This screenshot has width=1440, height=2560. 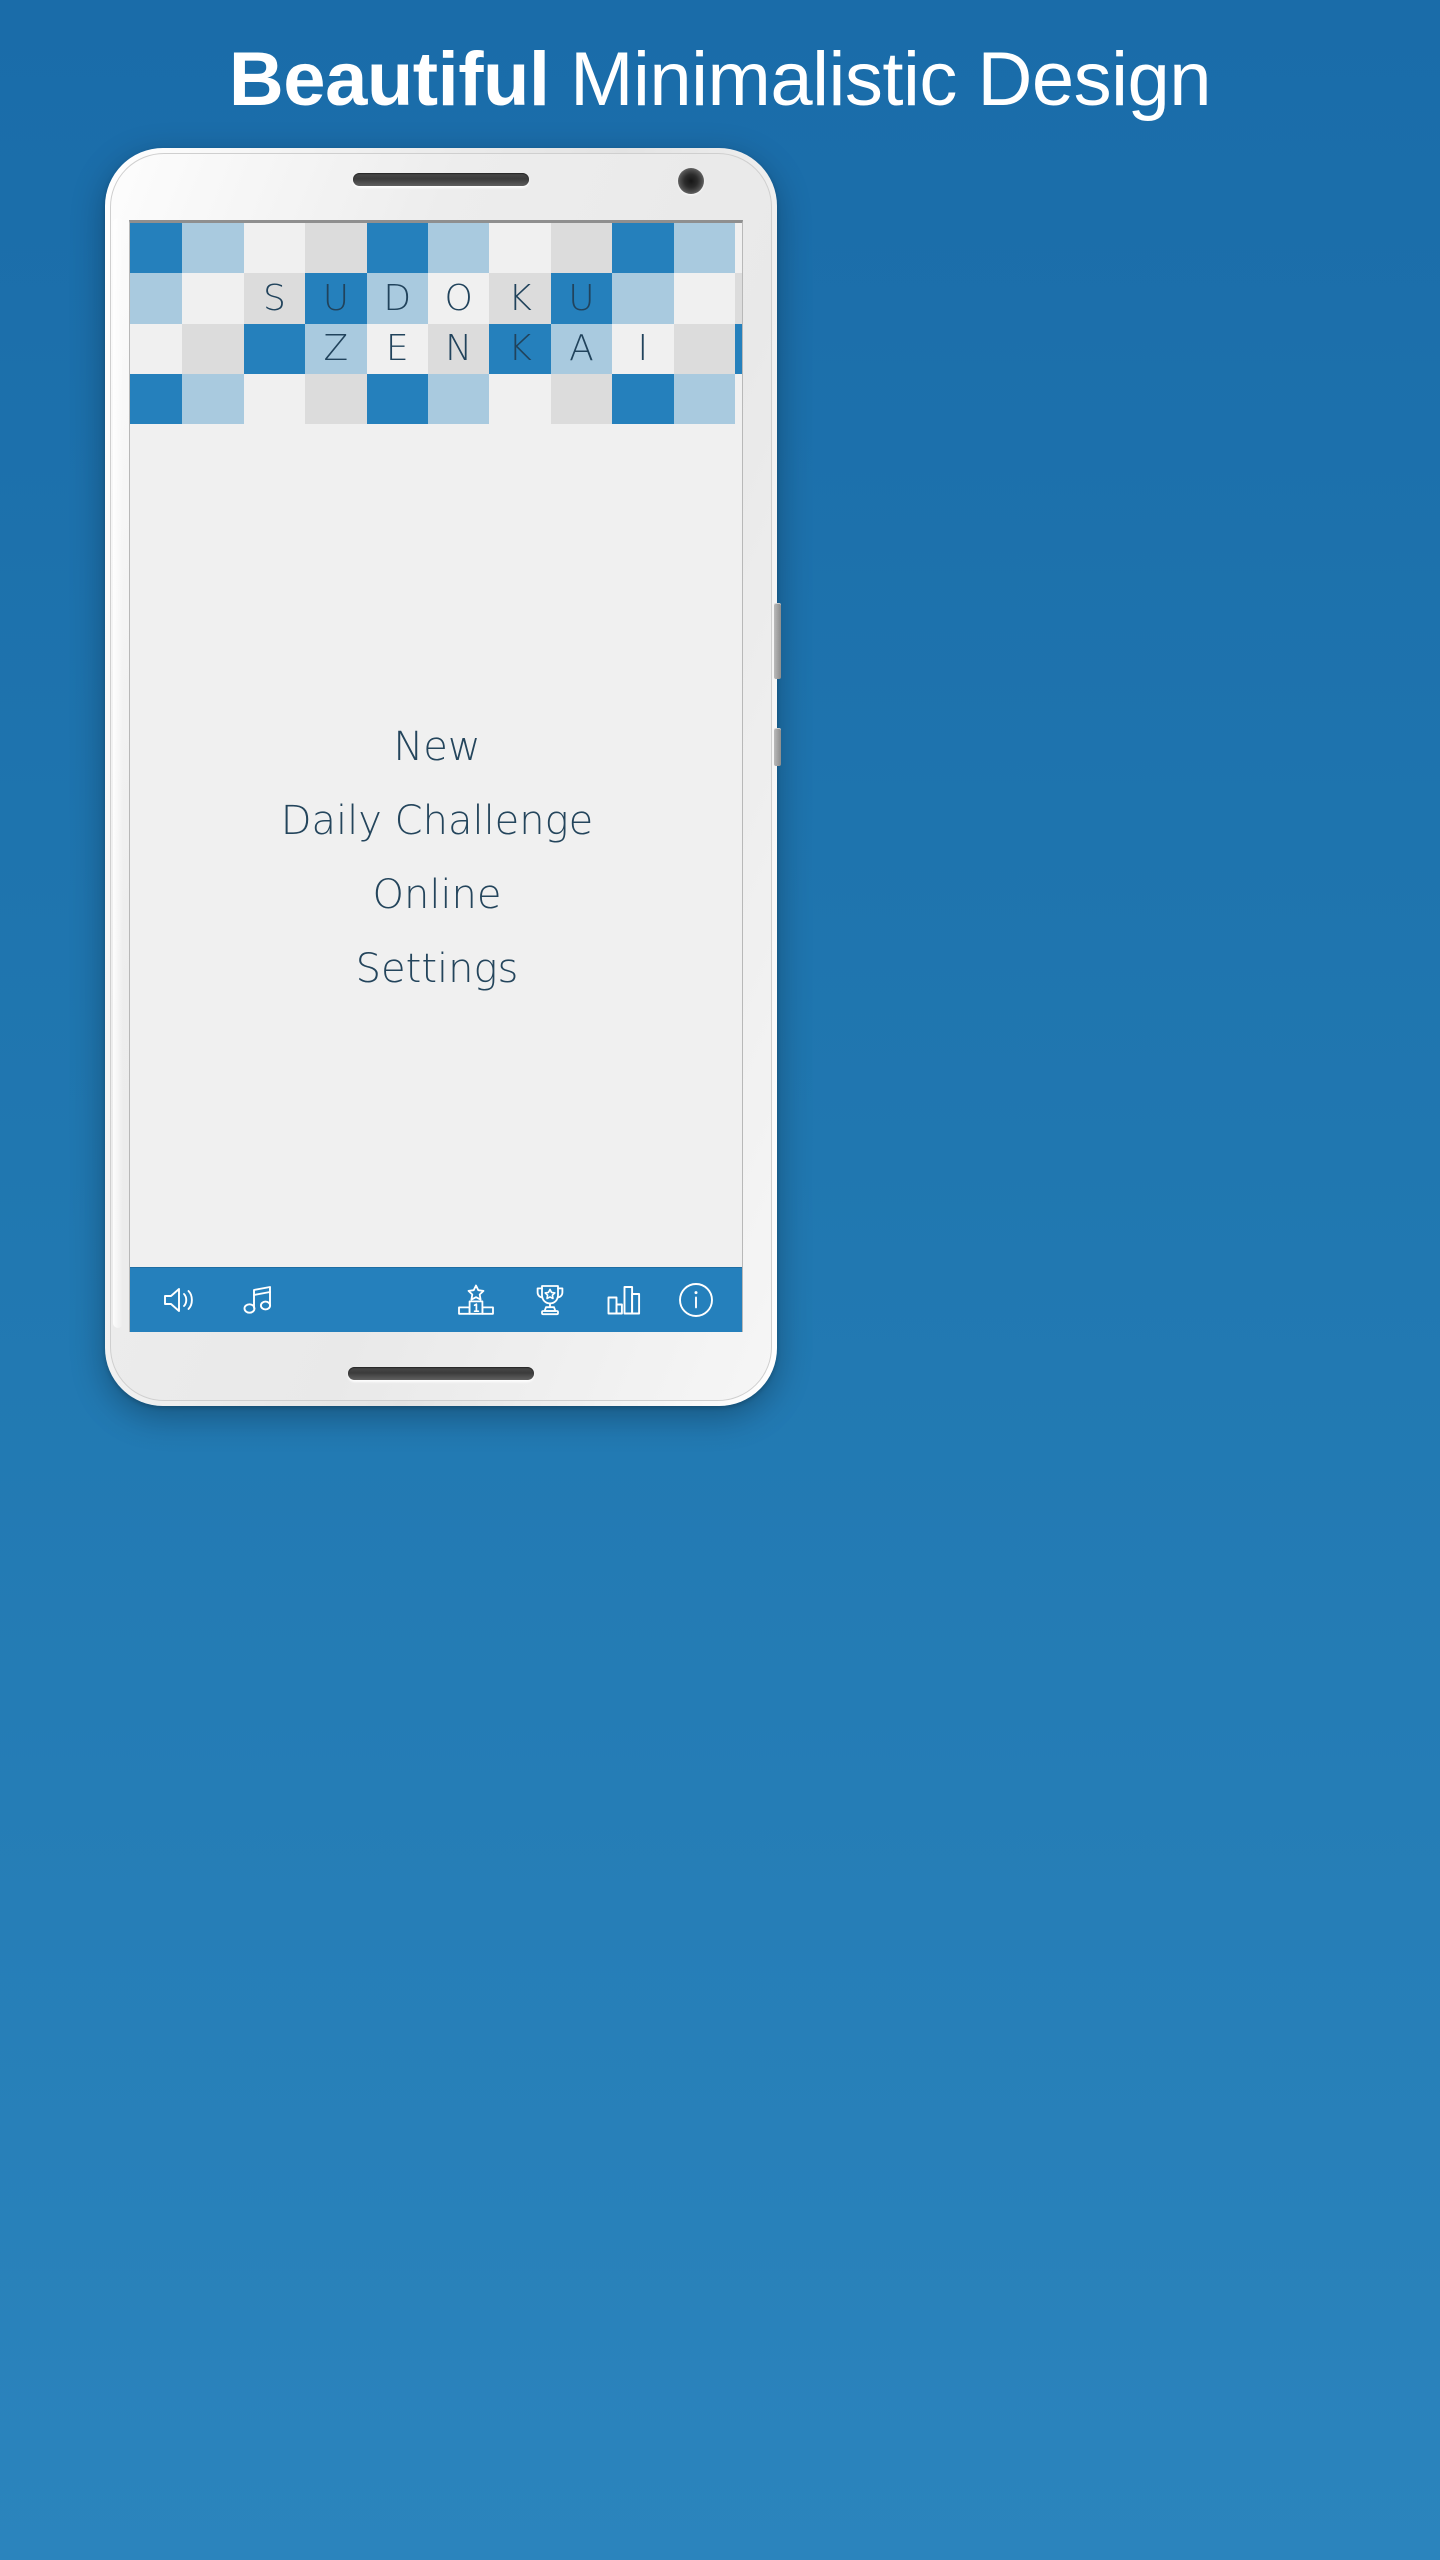 I want to click on menu-item-daily-challenge: Daily Challenge, so click(x=436, y=821).